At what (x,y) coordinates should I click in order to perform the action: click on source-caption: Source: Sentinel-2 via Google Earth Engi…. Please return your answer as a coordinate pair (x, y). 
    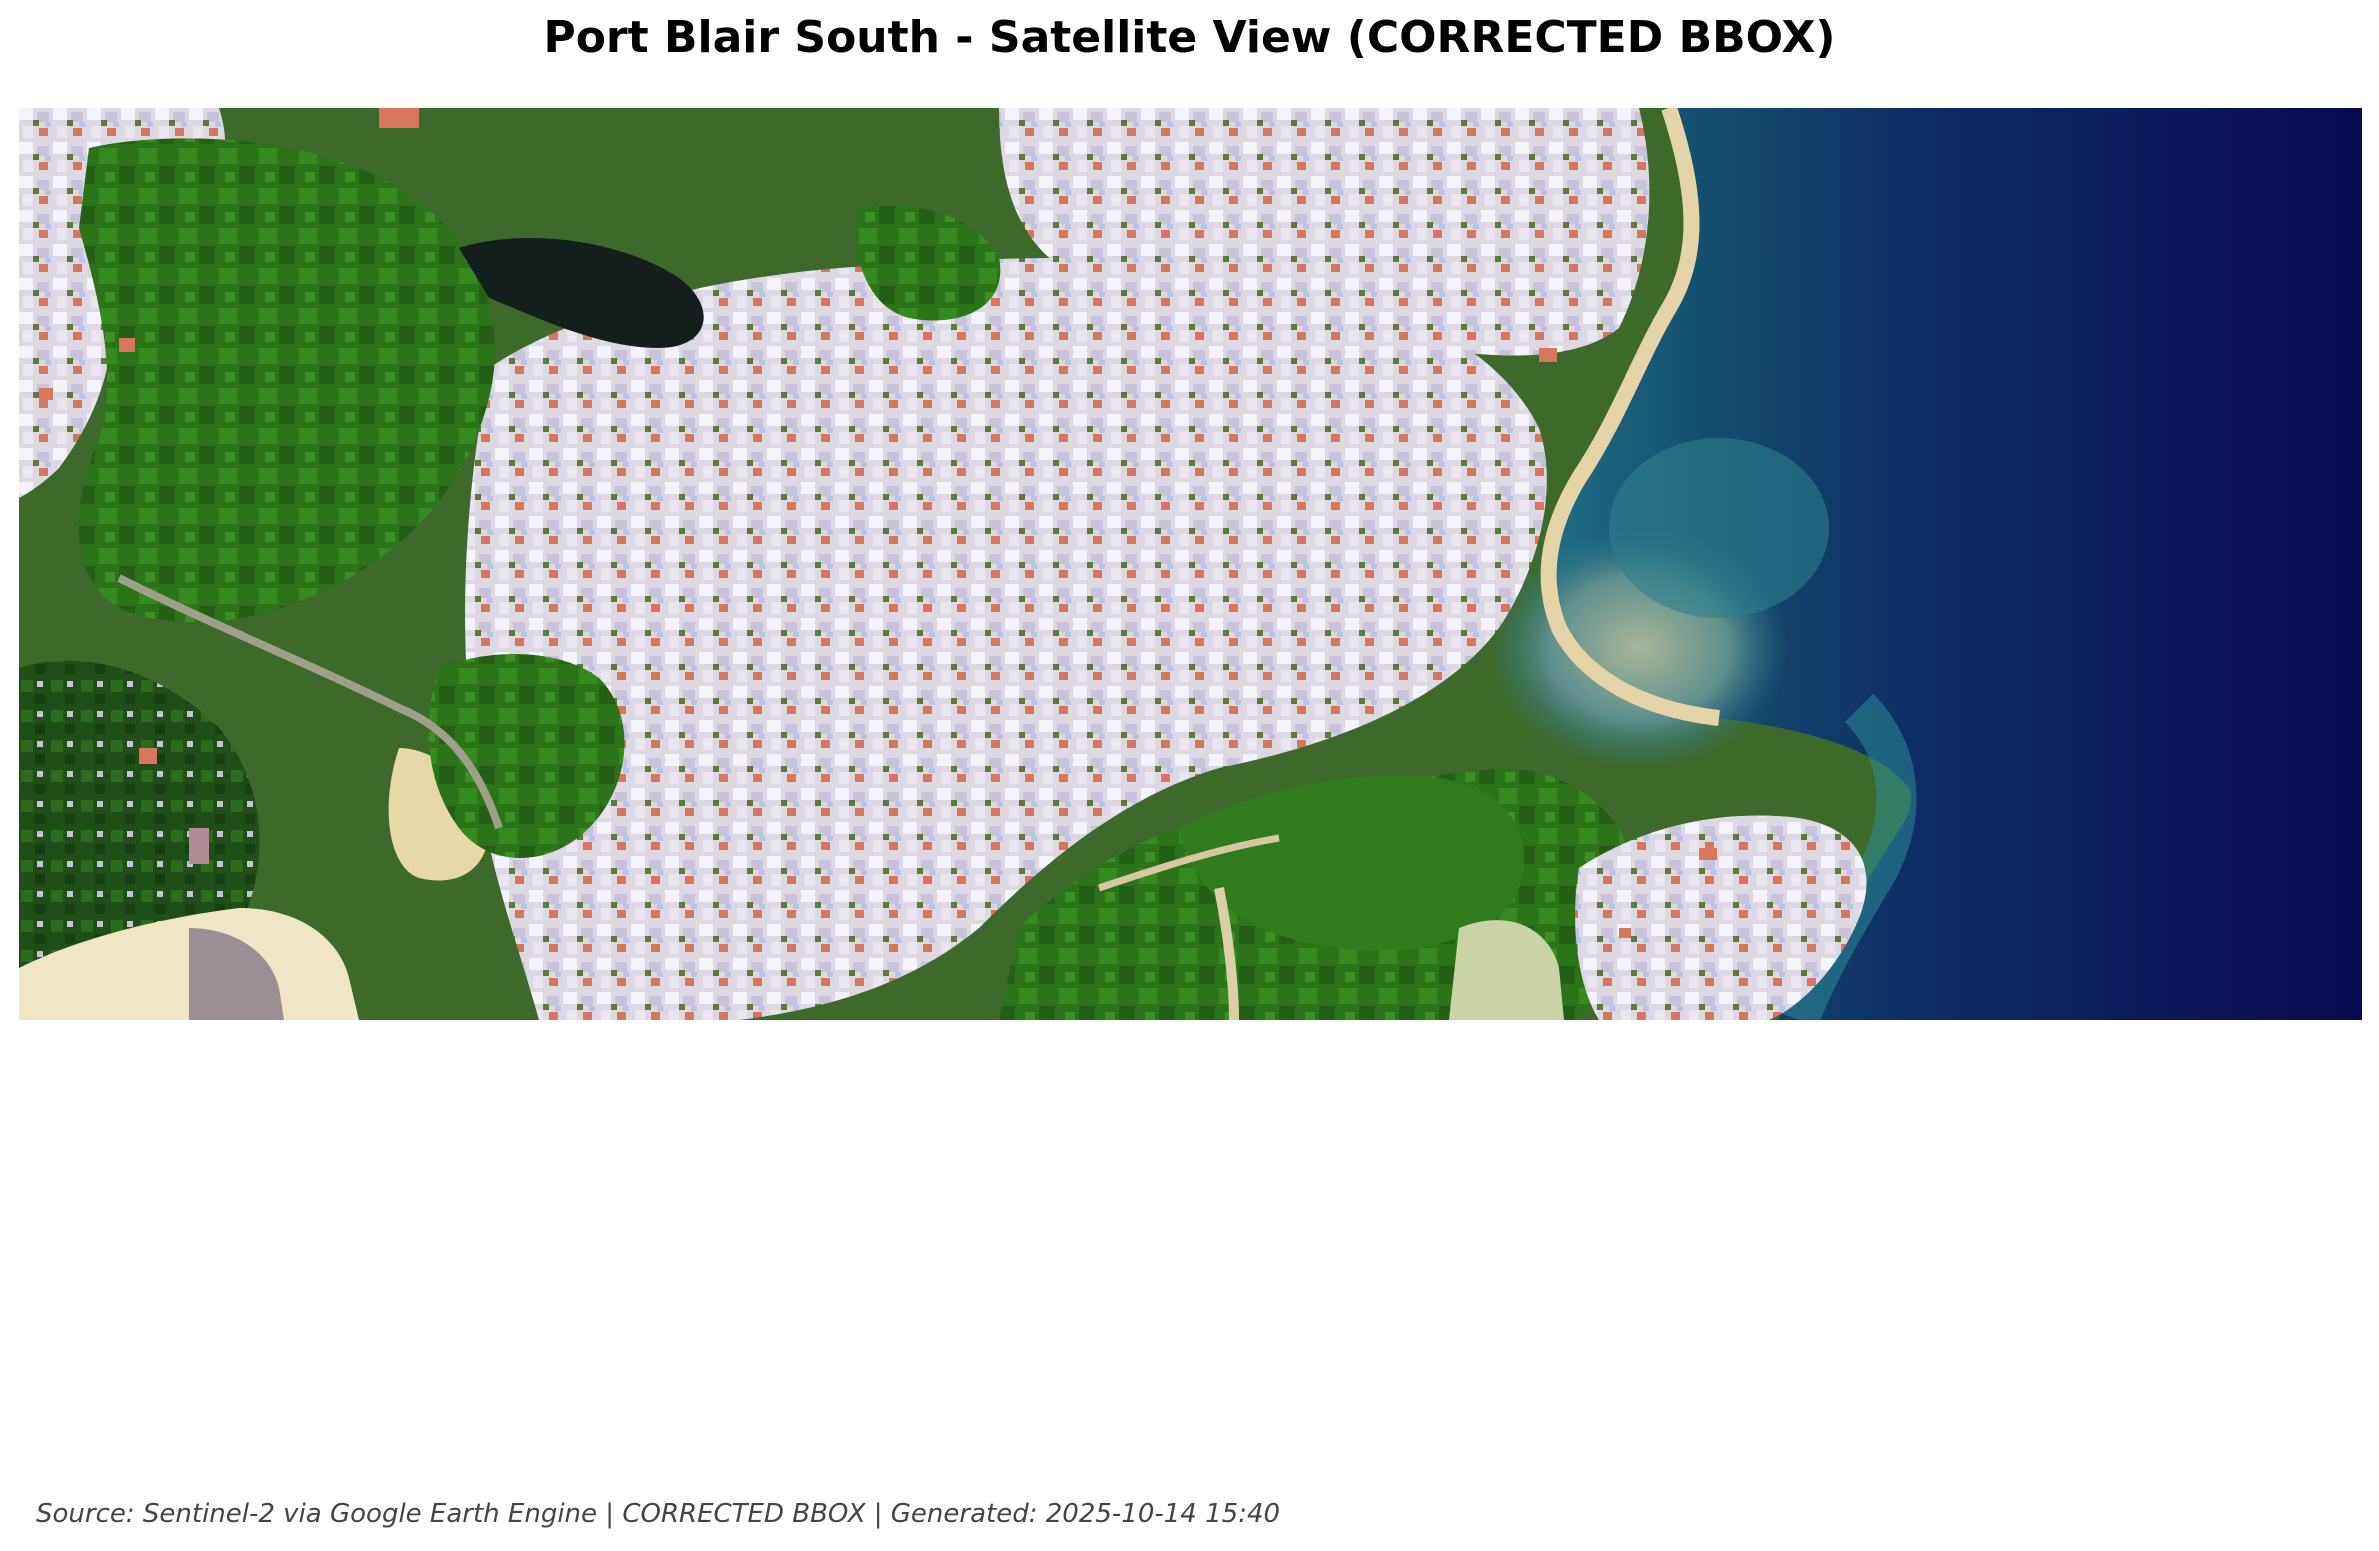
    Looking at the image, I should click on (658, 1514).